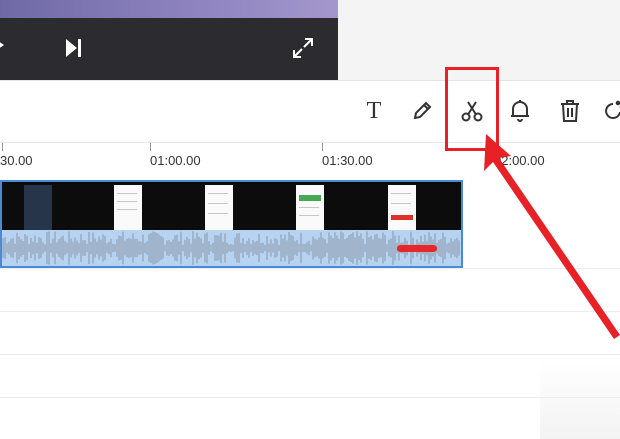  I want to click on pointer-arrow, so click(552, 236).